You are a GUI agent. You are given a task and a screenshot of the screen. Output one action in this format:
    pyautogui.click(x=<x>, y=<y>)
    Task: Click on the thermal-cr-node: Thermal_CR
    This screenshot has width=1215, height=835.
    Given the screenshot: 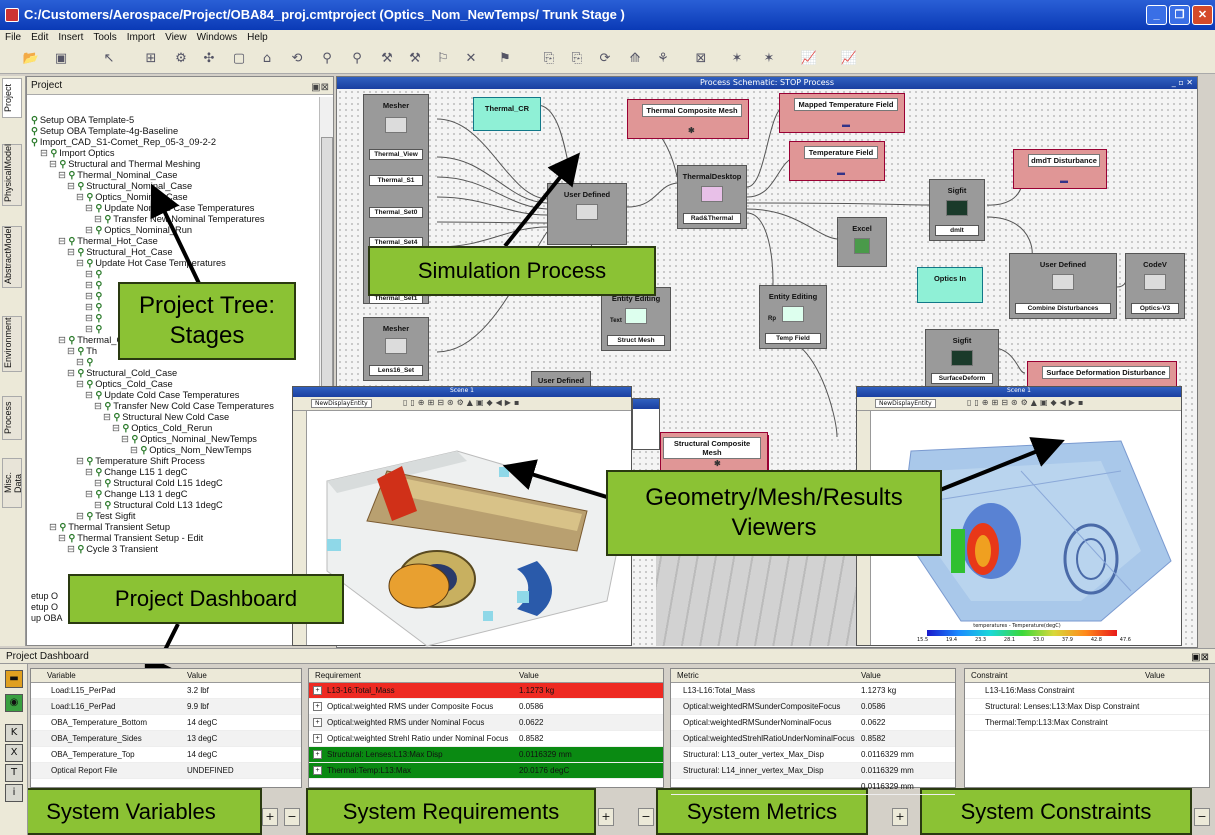 What is the action you would take?
    pyautogui.click(x=507, y=114)
    